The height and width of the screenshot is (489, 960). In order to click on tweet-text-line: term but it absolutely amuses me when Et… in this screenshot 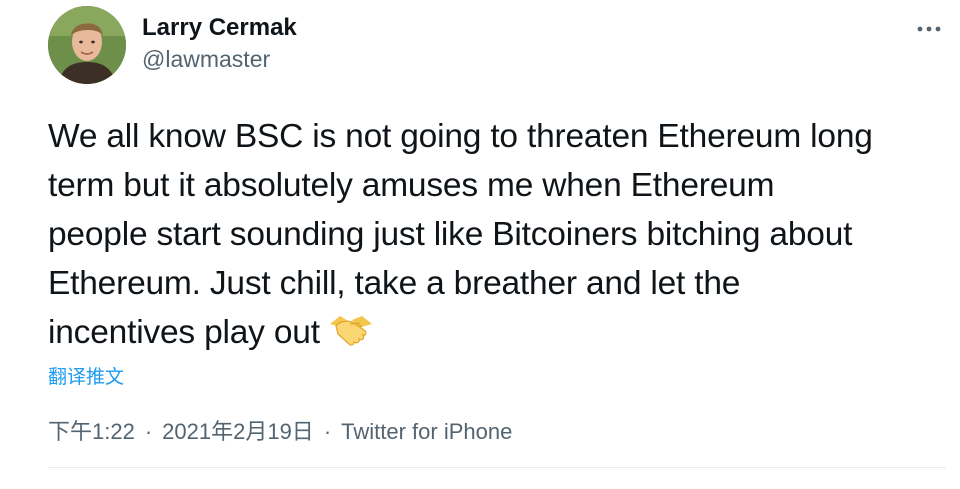, I will do `click(411, 185)`.